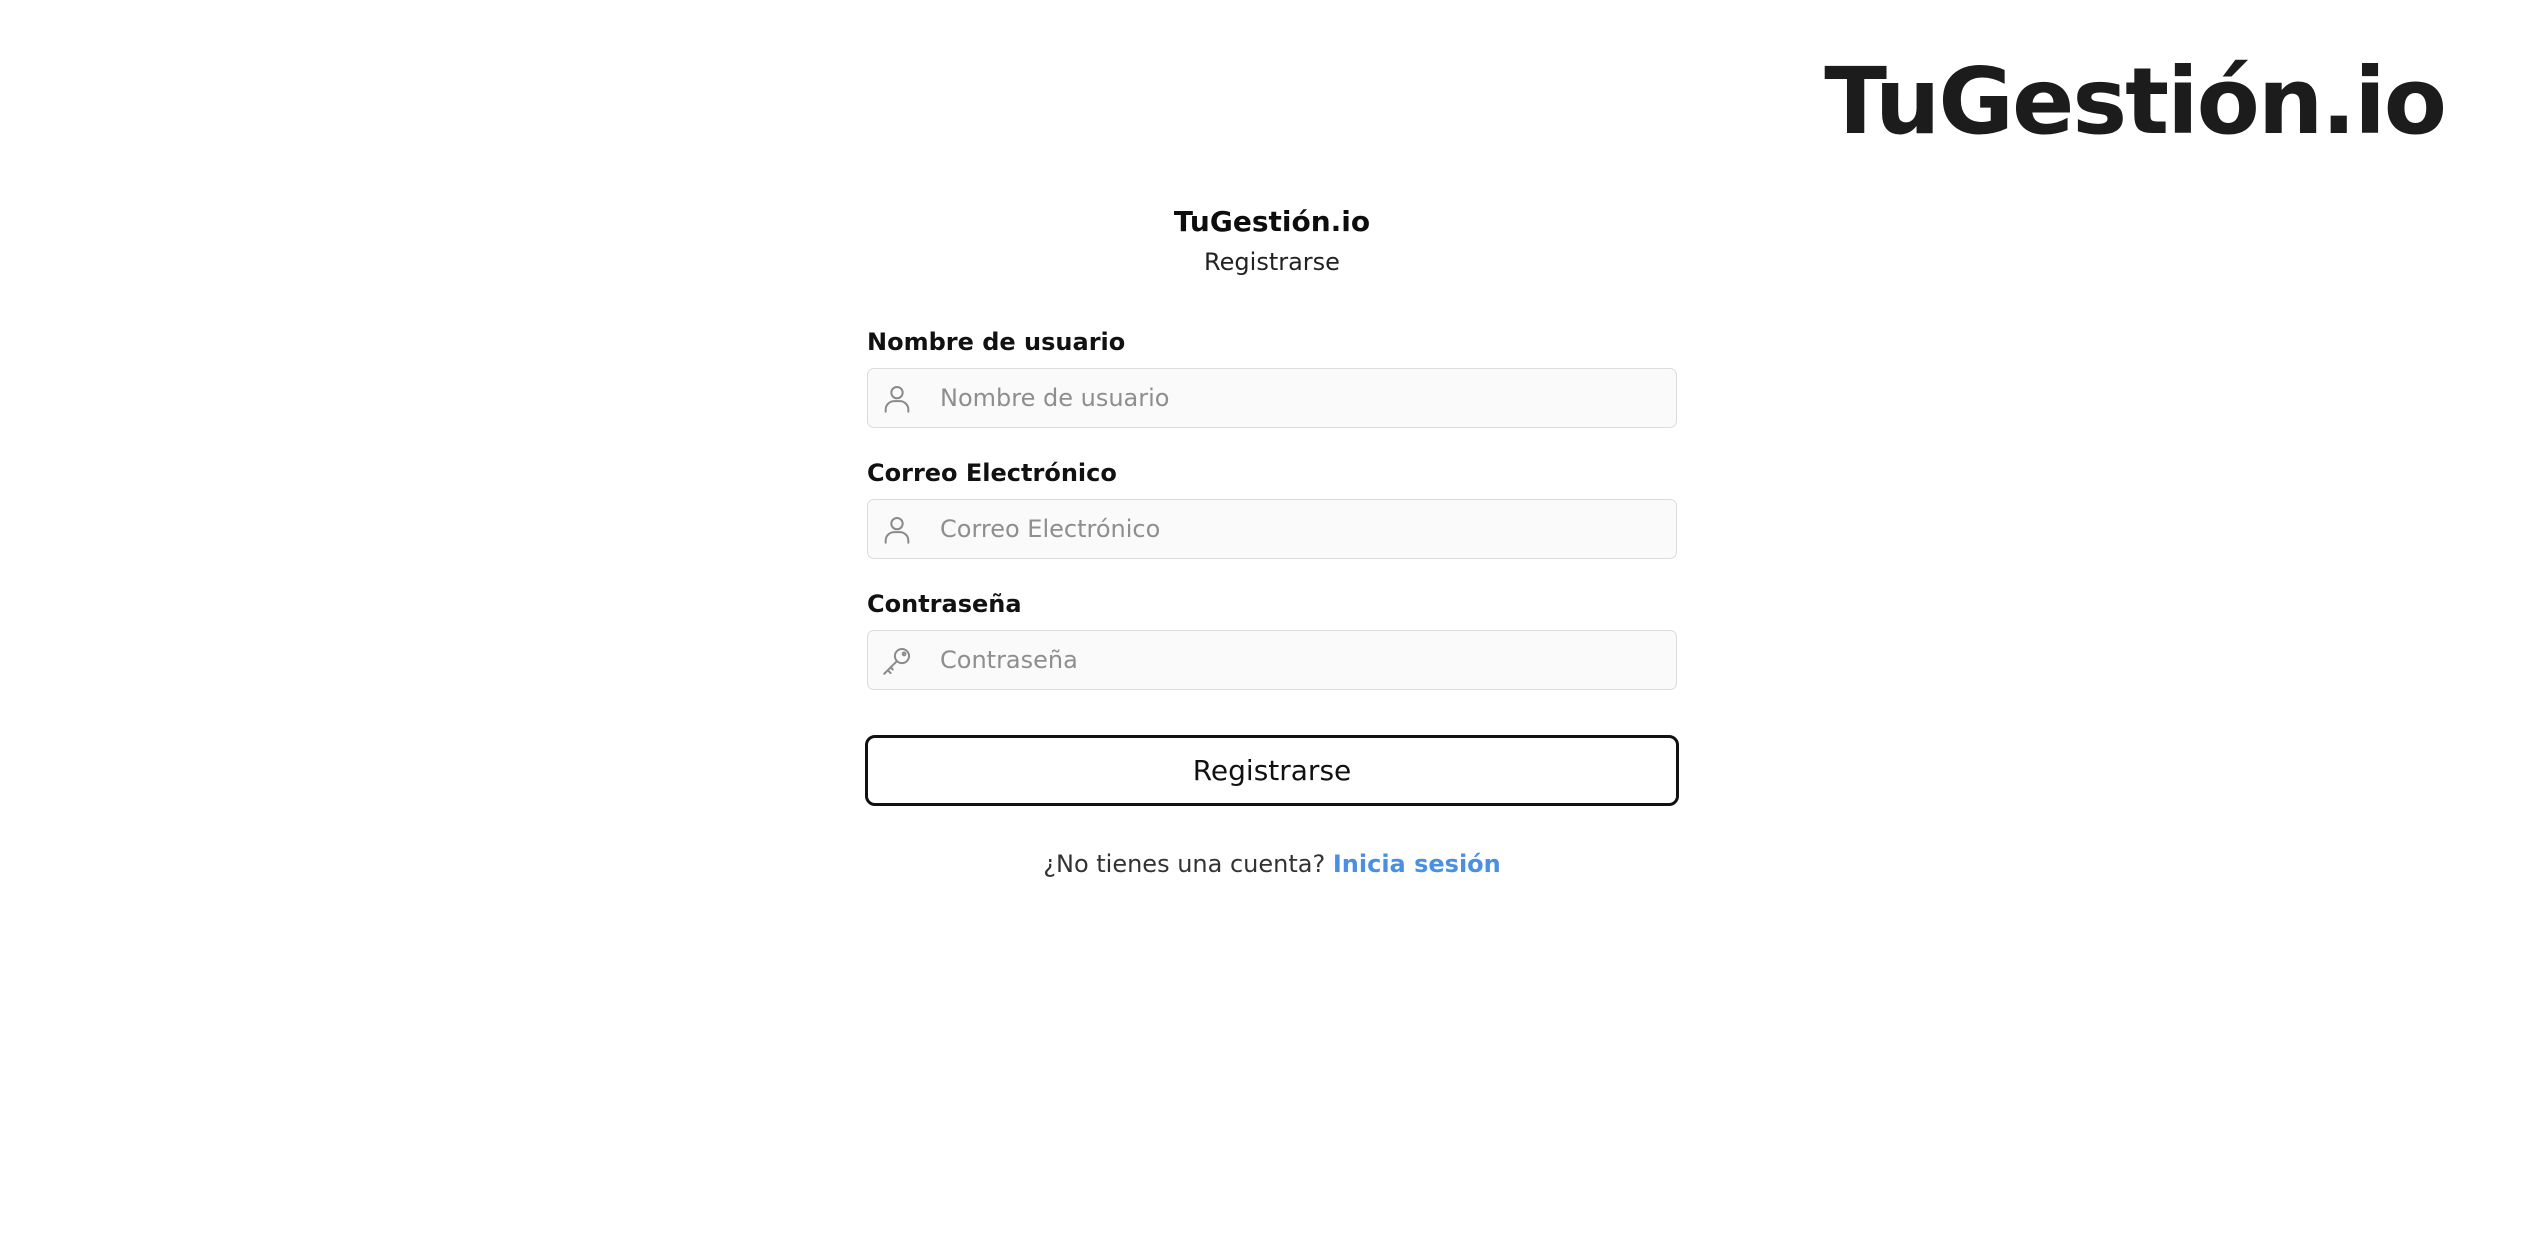  I want to click on username-field-group: Nombre de usuario, so click(1272, 376).